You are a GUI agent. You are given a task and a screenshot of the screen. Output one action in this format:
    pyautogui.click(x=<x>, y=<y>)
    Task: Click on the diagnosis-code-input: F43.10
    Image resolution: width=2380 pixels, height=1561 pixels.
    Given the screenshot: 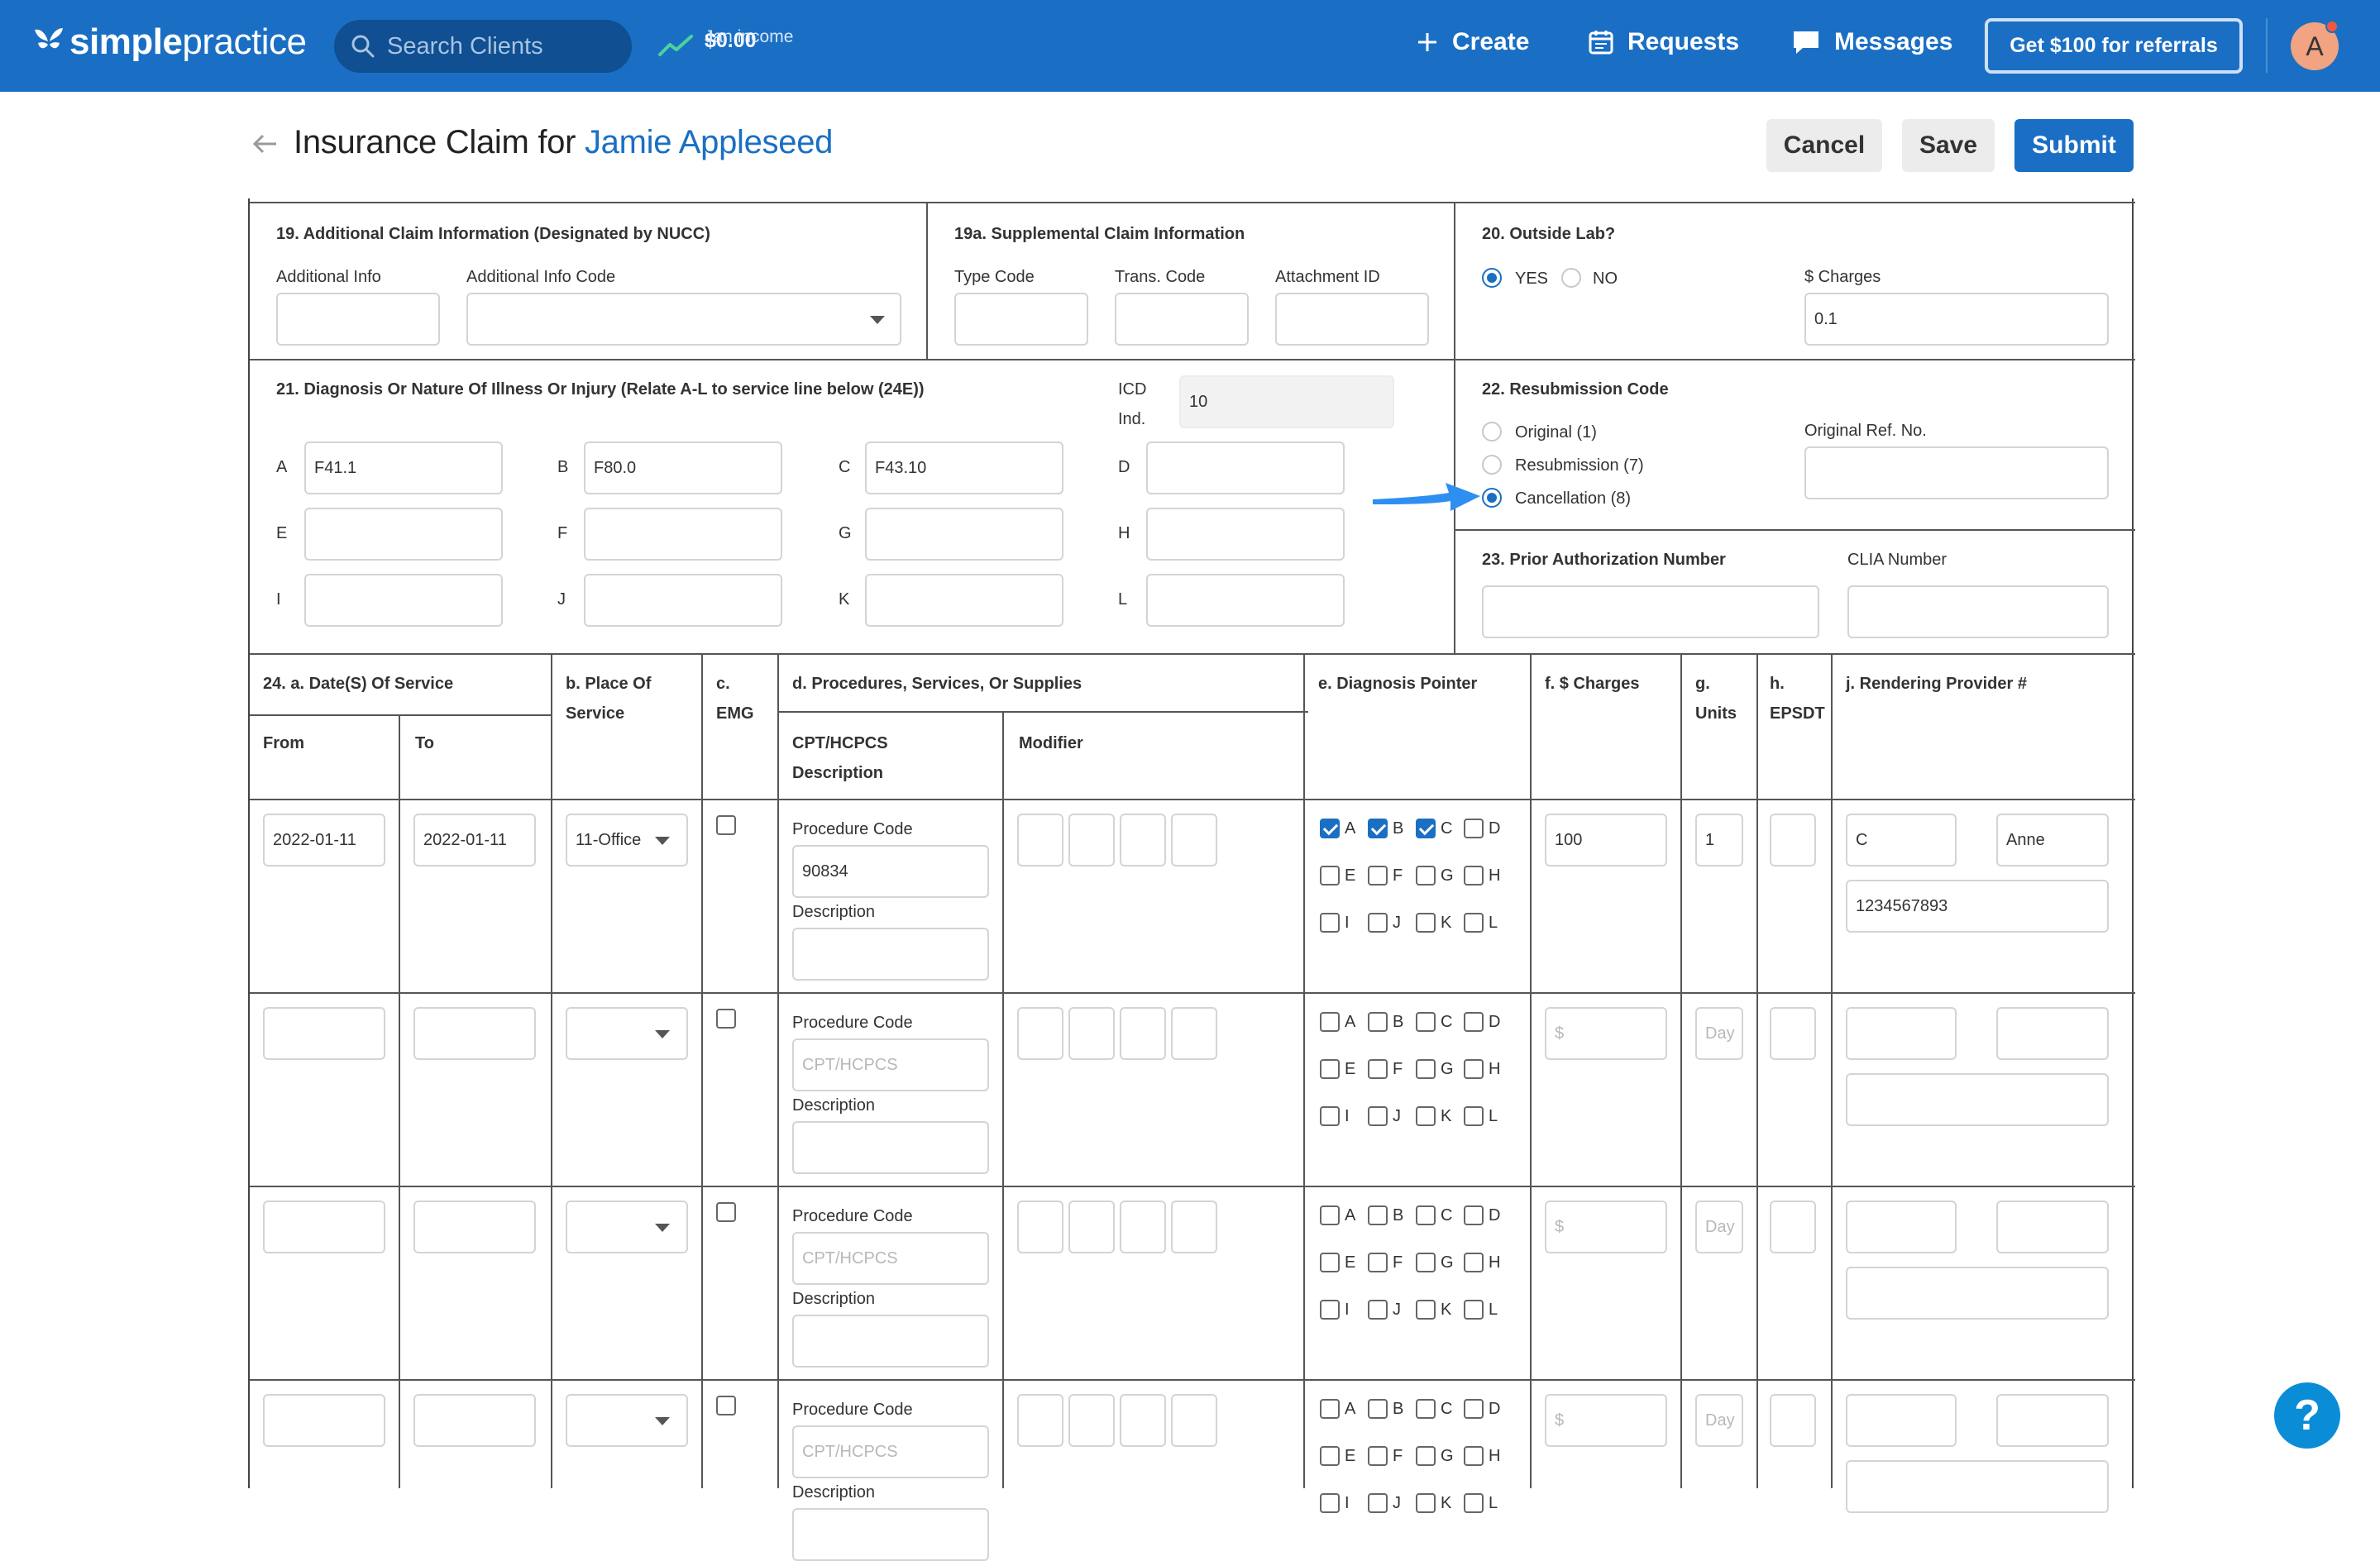 What is the action you would take?
    pyautogui.click(x=964, y=468)
    